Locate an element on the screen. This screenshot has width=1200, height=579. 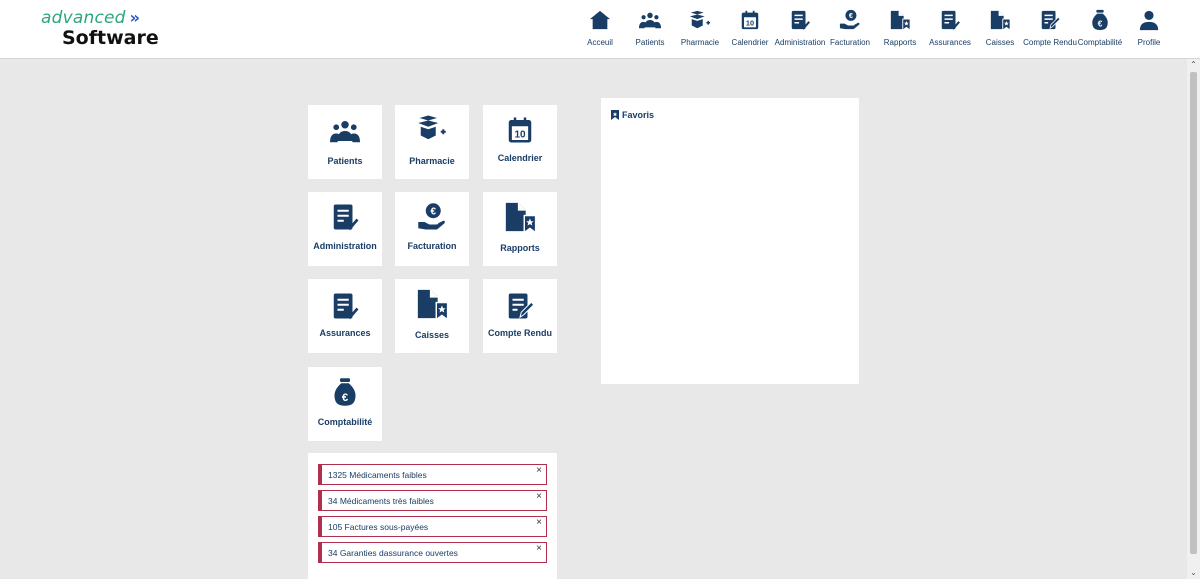
tile-label: Pharmacie is located at coordinates (432, 161).